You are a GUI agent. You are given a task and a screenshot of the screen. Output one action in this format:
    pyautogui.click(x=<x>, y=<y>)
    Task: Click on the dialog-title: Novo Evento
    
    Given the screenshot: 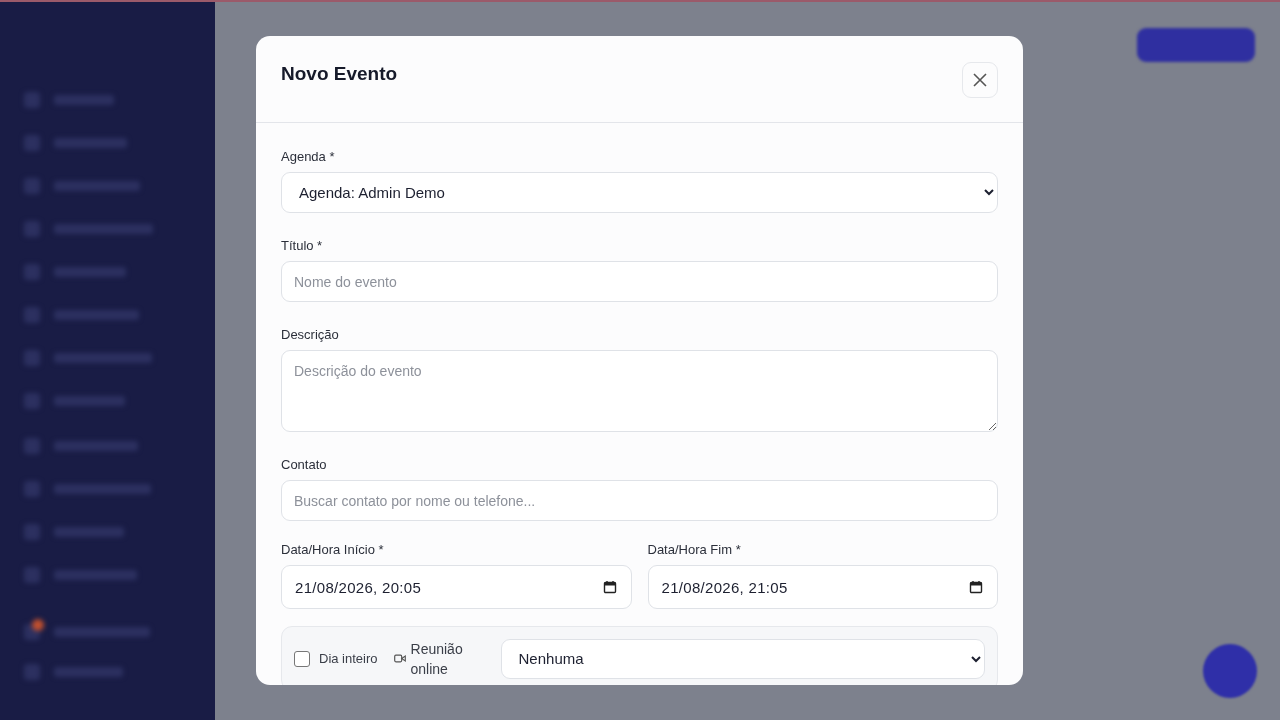 What is the action you would take?
    pyautogui.click(x=339, y=74)
    